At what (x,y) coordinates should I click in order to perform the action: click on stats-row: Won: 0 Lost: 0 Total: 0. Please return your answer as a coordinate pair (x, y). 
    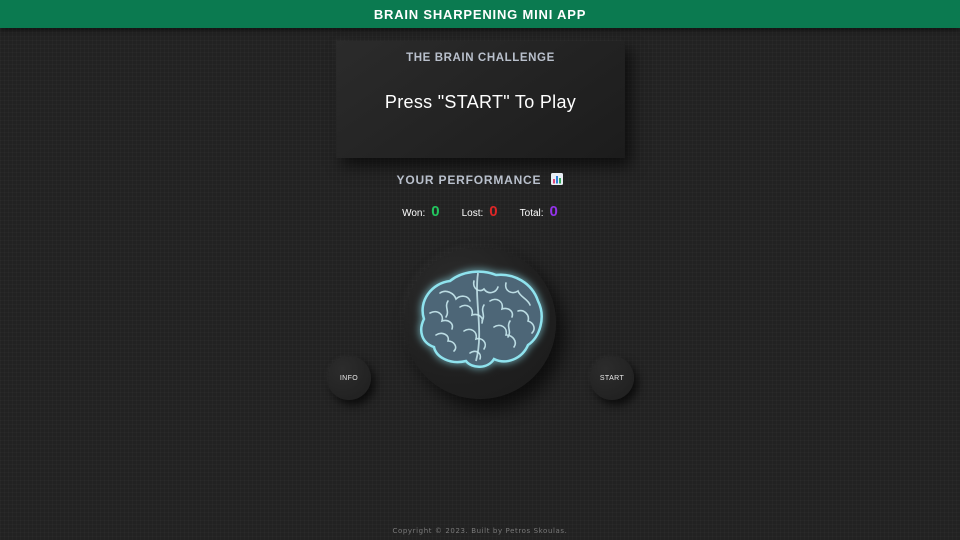
    Looking at the image, I should click on (480, 211).